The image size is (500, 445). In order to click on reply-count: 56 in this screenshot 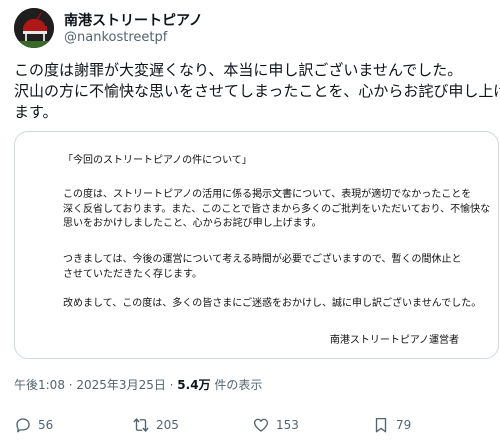, I will do `click(46, 425)`.